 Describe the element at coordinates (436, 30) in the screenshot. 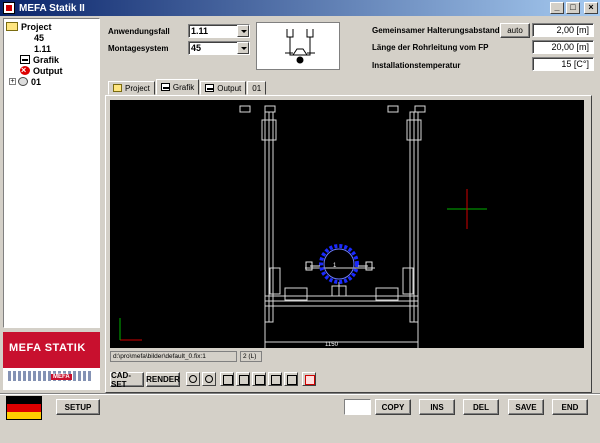

I see `abstand-label: Gemeinsamer Halterungsabstand` at that location.